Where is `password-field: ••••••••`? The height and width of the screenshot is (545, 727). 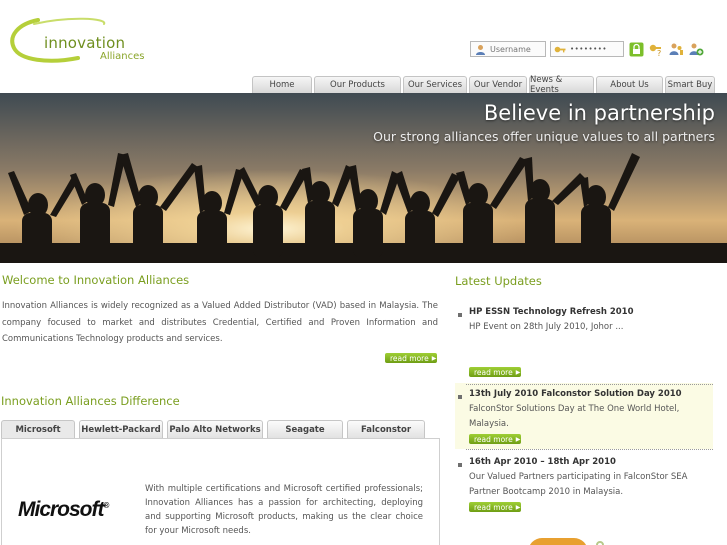
password-field: •••••••• is located at coordinates (587, 49).